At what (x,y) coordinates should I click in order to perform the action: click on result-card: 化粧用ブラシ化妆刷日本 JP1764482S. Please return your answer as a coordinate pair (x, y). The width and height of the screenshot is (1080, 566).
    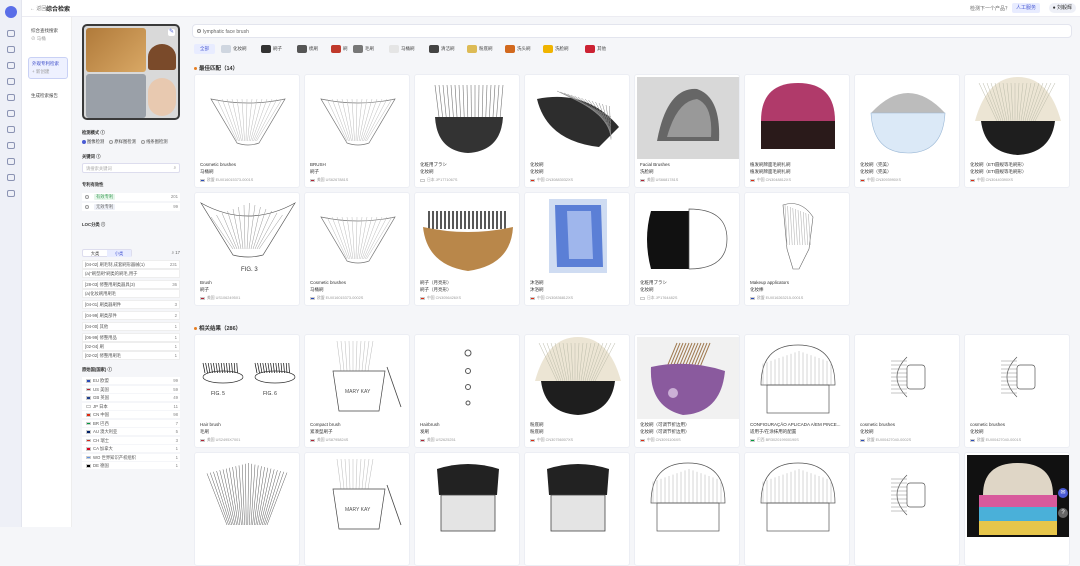
    Looking at the image, I should click on (687, 249).